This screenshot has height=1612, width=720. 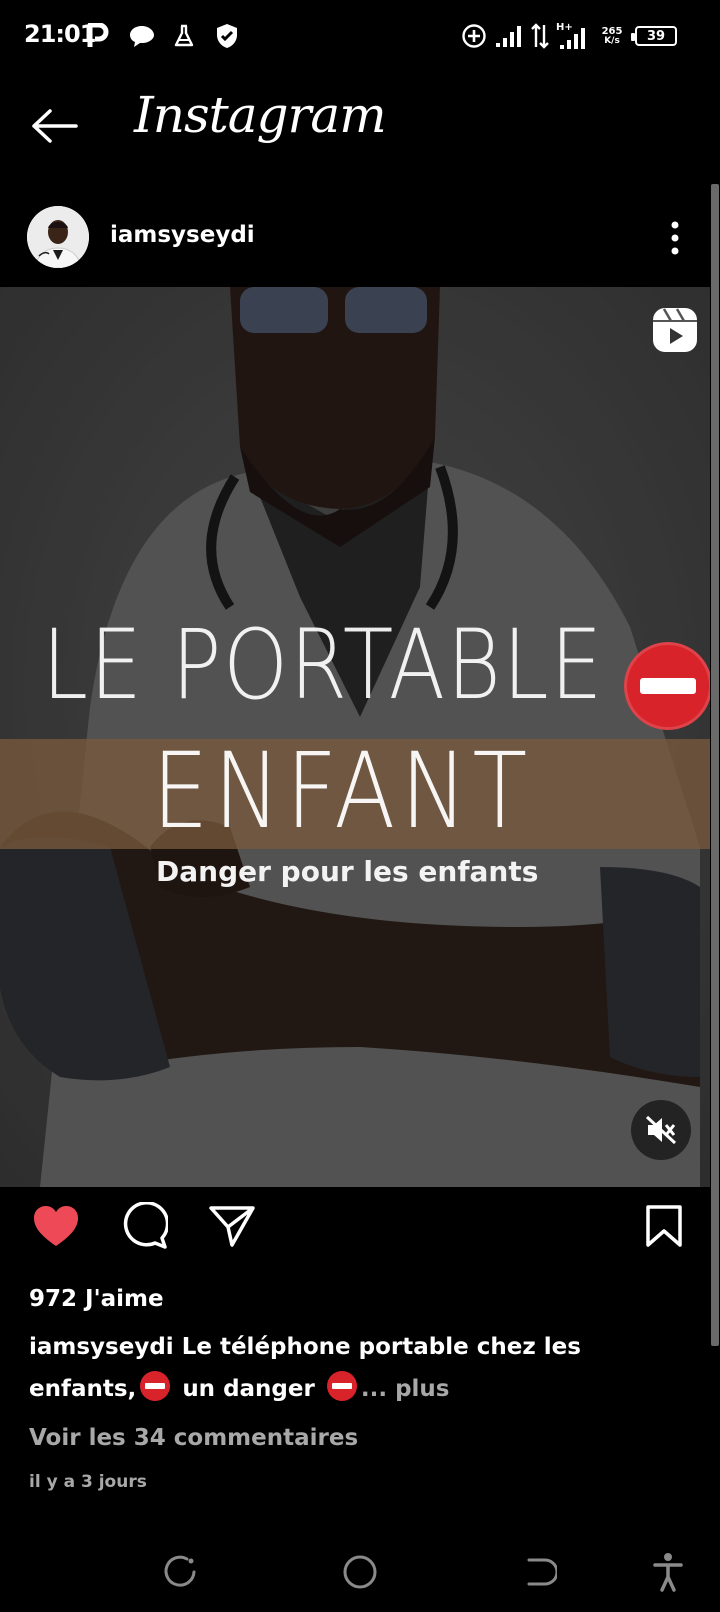 I want to click on home-button, so click(x=360, y=1572).